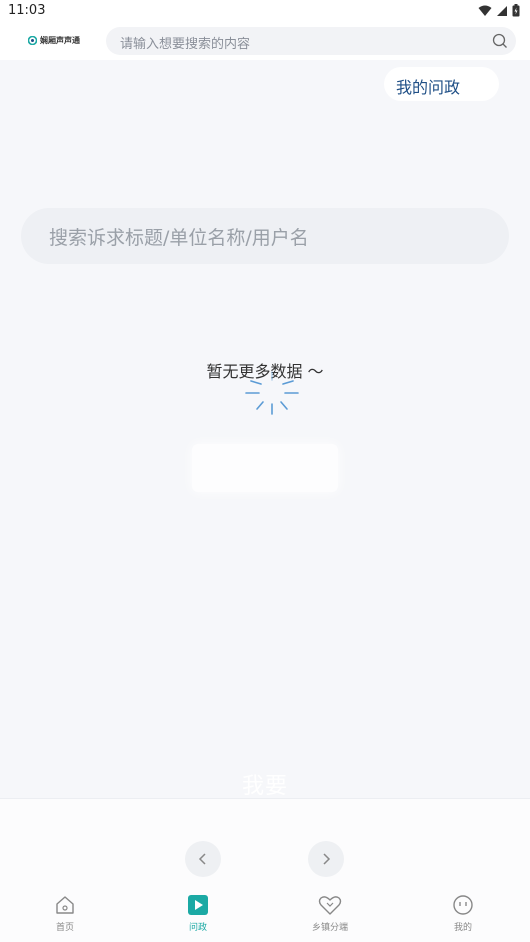 This screenshot has height=942, width=530. Describe the element at coordinates (329, 928) in the screenshot. I see `tab-township-label: 乡镇分端` at that location.